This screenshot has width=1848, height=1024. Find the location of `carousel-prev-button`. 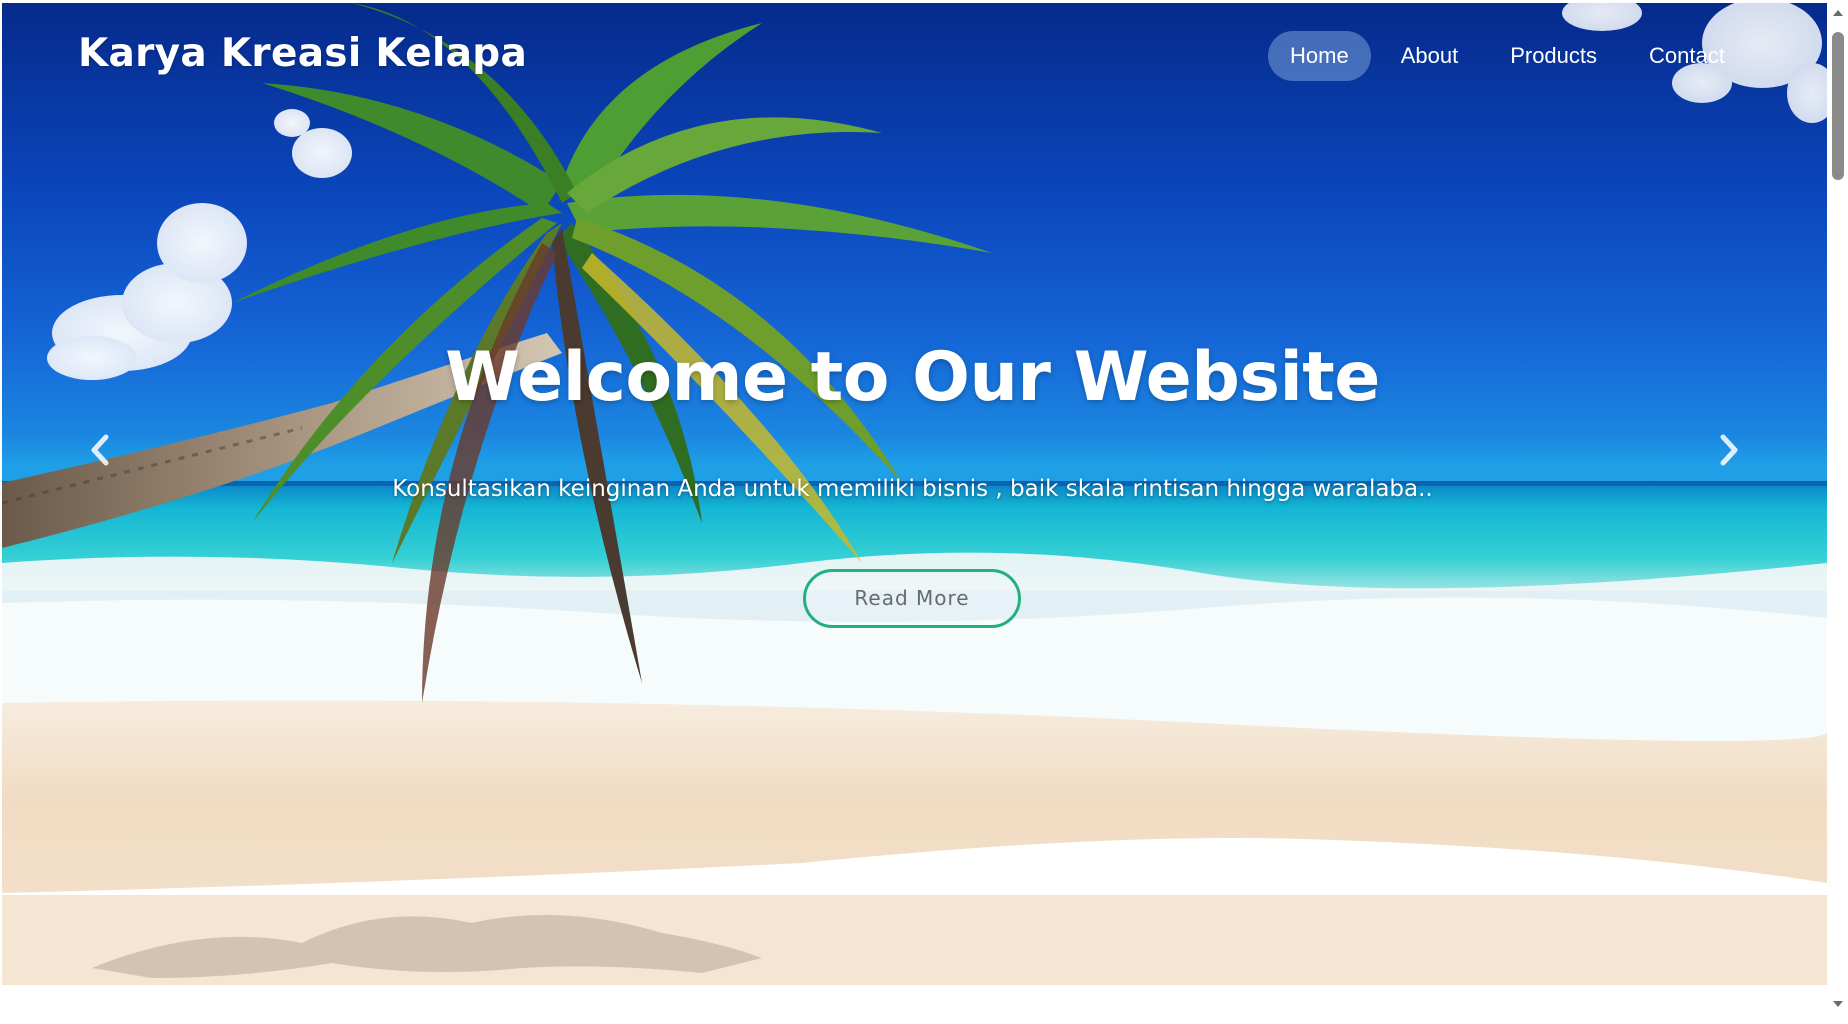

carousel-prev-button is located at coordinates (100, 450).